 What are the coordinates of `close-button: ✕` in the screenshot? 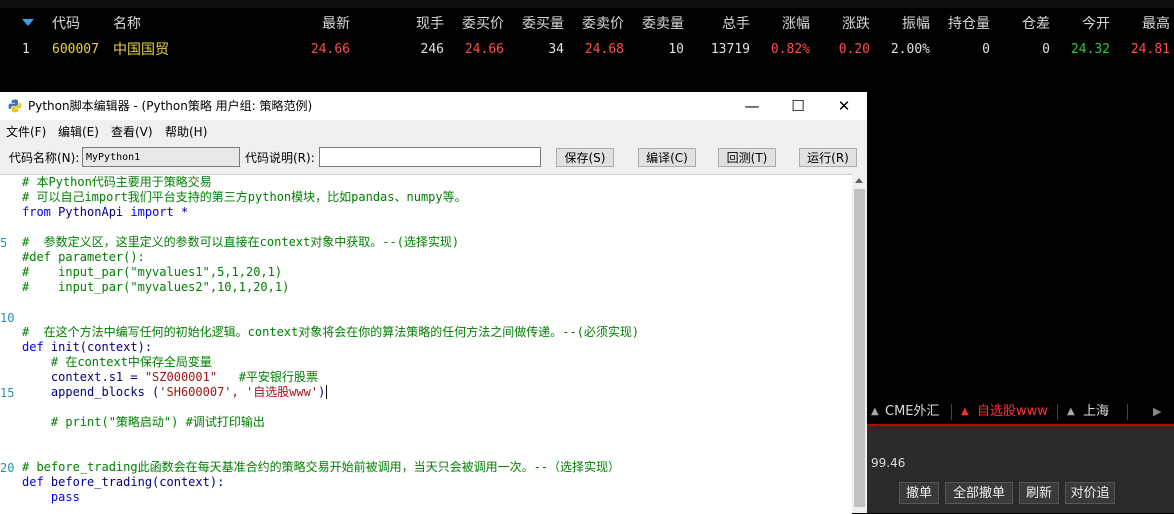 It's located at (844, 106).